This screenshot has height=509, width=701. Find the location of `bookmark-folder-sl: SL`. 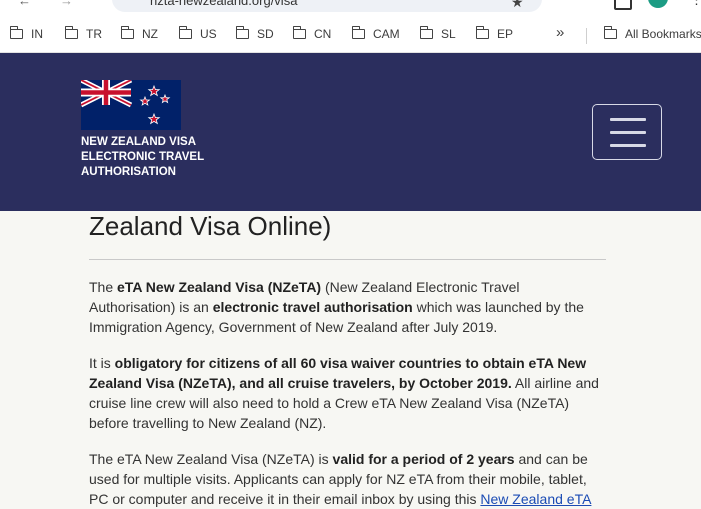

bookmark-folder-sl: SL is located at coordinates (437, 34).